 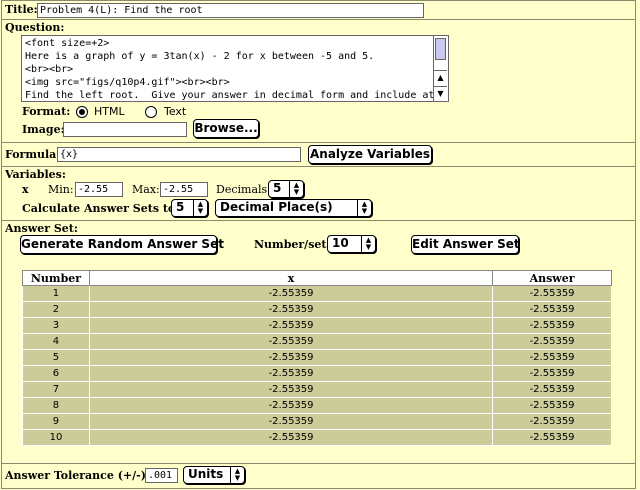 I want to click on table-row: 2 -2.55359 -2.55359, so click(x=317, y=309).